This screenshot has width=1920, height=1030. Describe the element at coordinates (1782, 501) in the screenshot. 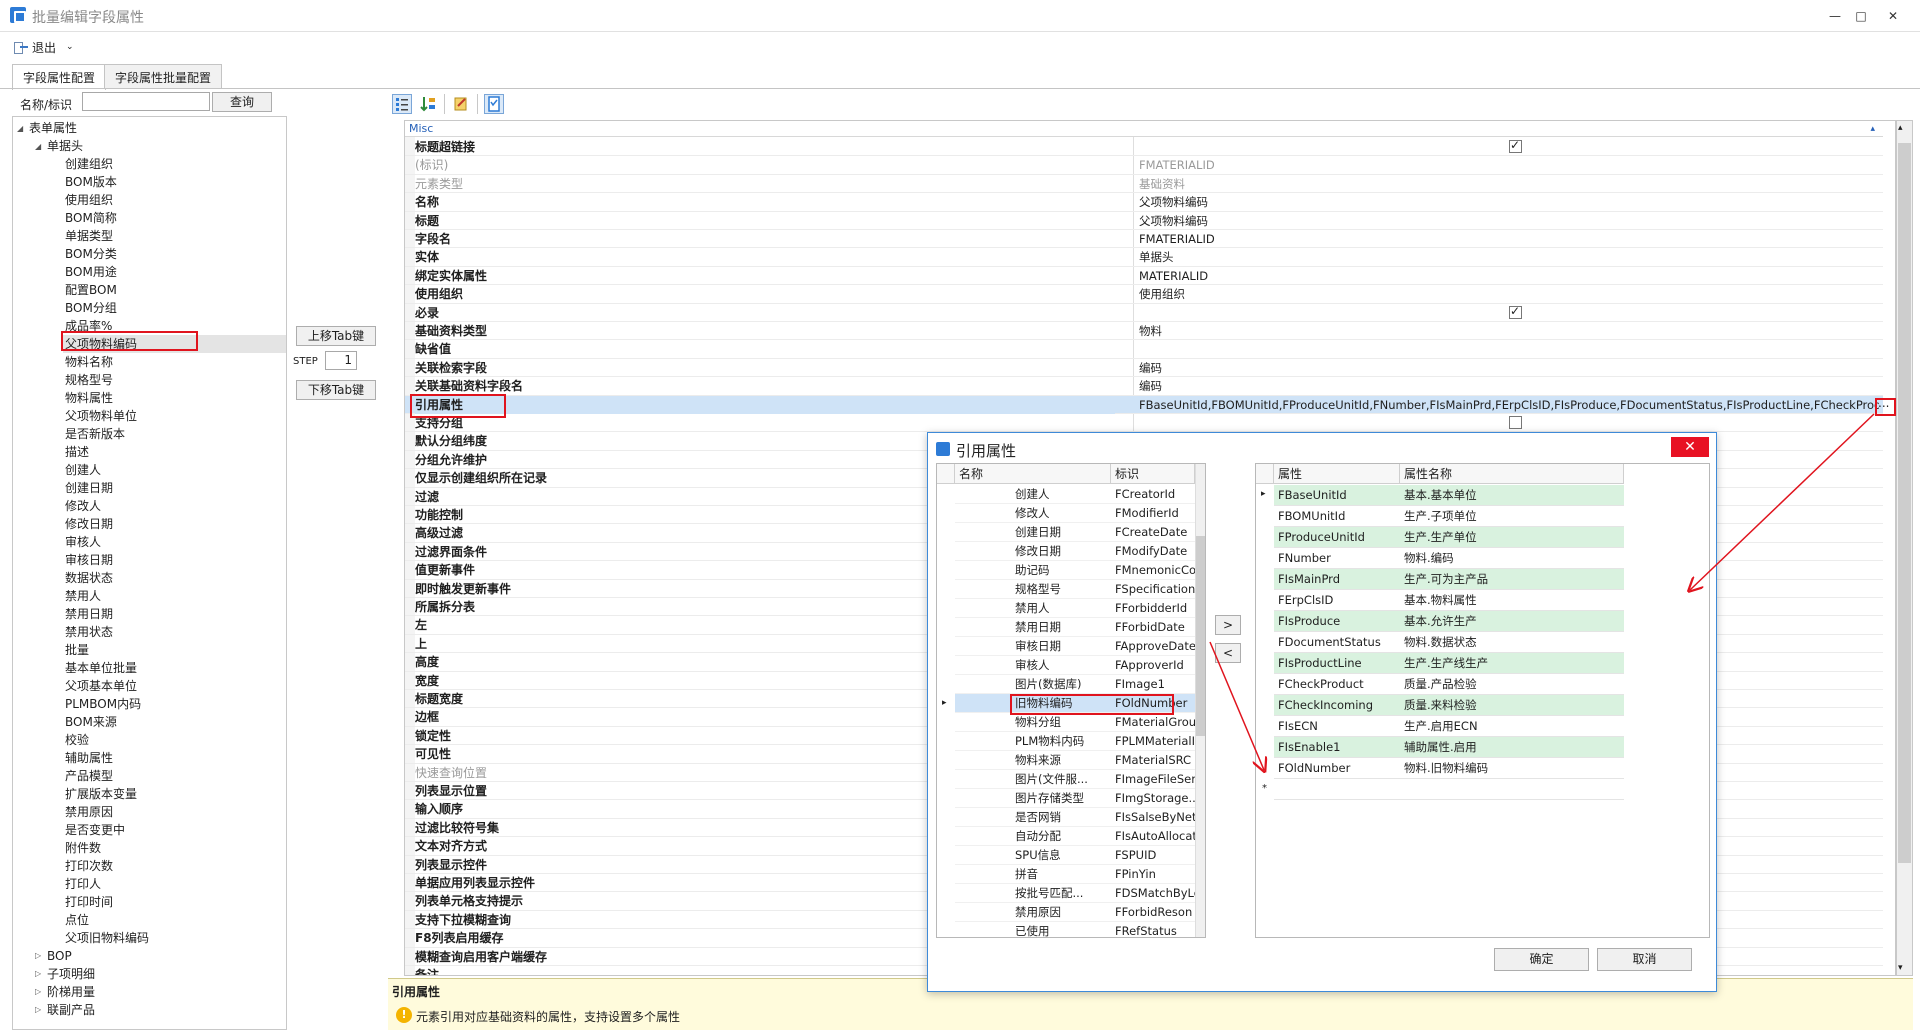

I see `annotation-arrow-to-list` at that location.